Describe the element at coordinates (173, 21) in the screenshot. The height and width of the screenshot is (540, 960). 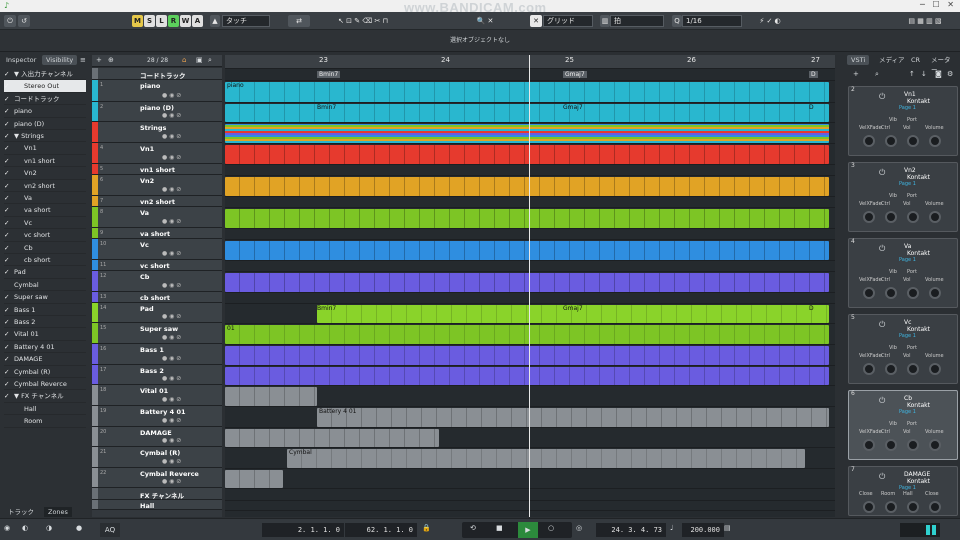
I see `mode-button-r: R` at that location.